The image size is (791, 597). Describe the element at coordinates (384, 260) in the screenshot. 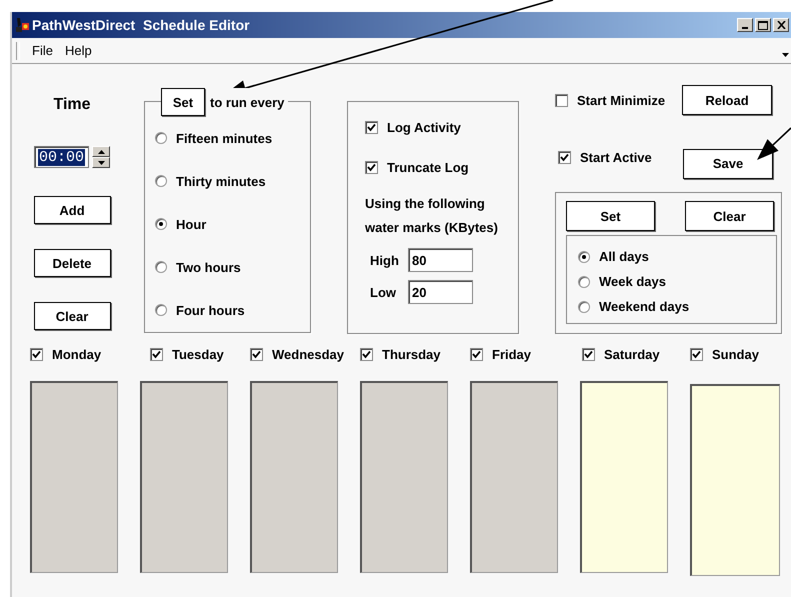

I see `field-label: High` at that location.